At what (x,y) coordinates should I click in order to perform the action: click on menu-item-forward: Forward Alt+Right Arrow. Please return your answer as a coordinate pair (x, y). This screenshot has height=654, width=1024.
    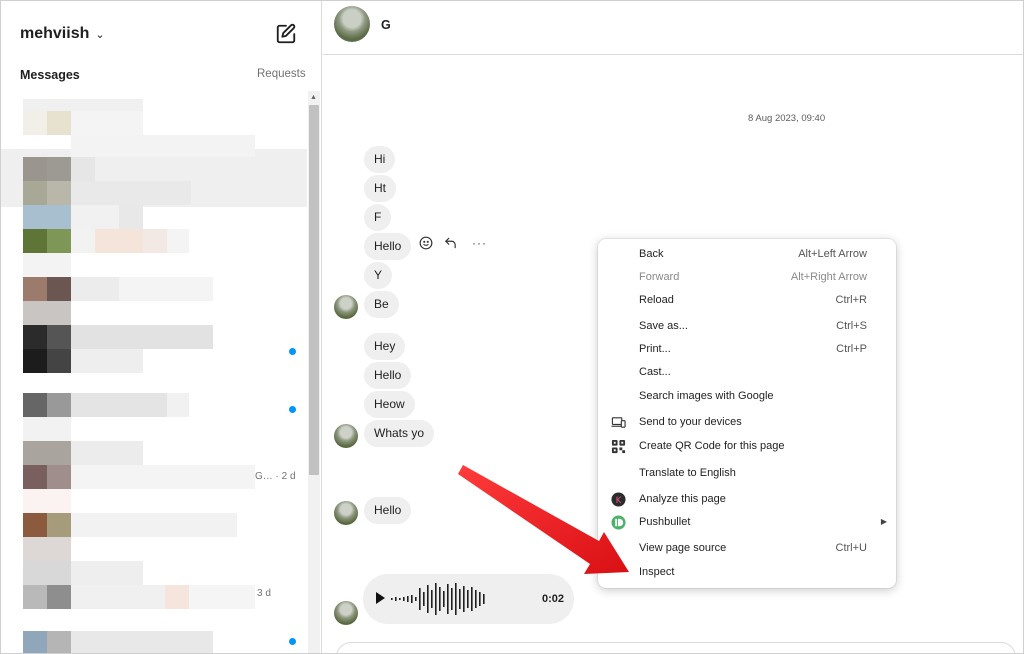
    Looking at the image, I should click on (747, 278).